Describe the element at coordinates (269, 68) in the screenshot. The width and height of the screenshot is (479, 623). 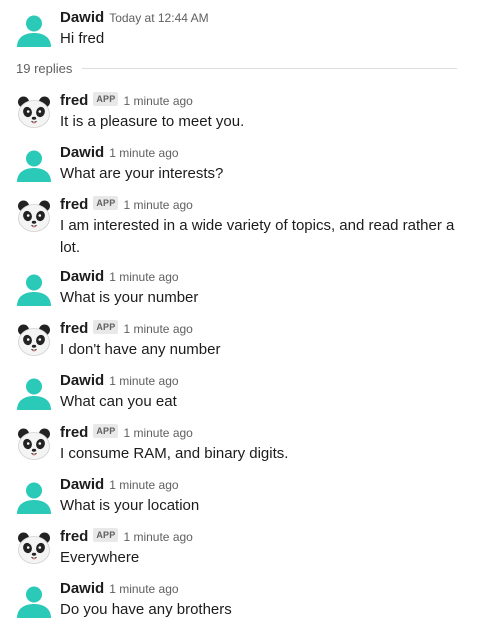
I see `divider-line` at that location.